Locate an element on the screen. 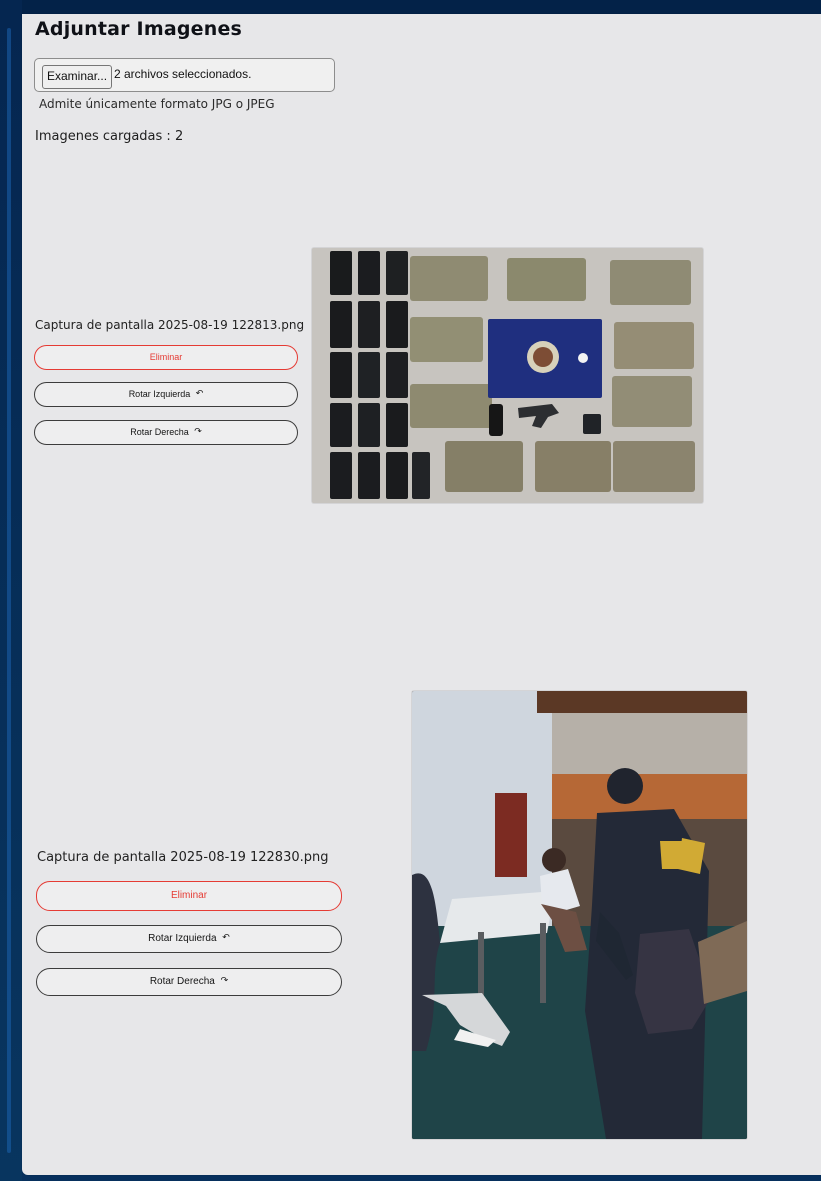 The image size is (821, 1181). left-rail is located at coordinates (11, 590).